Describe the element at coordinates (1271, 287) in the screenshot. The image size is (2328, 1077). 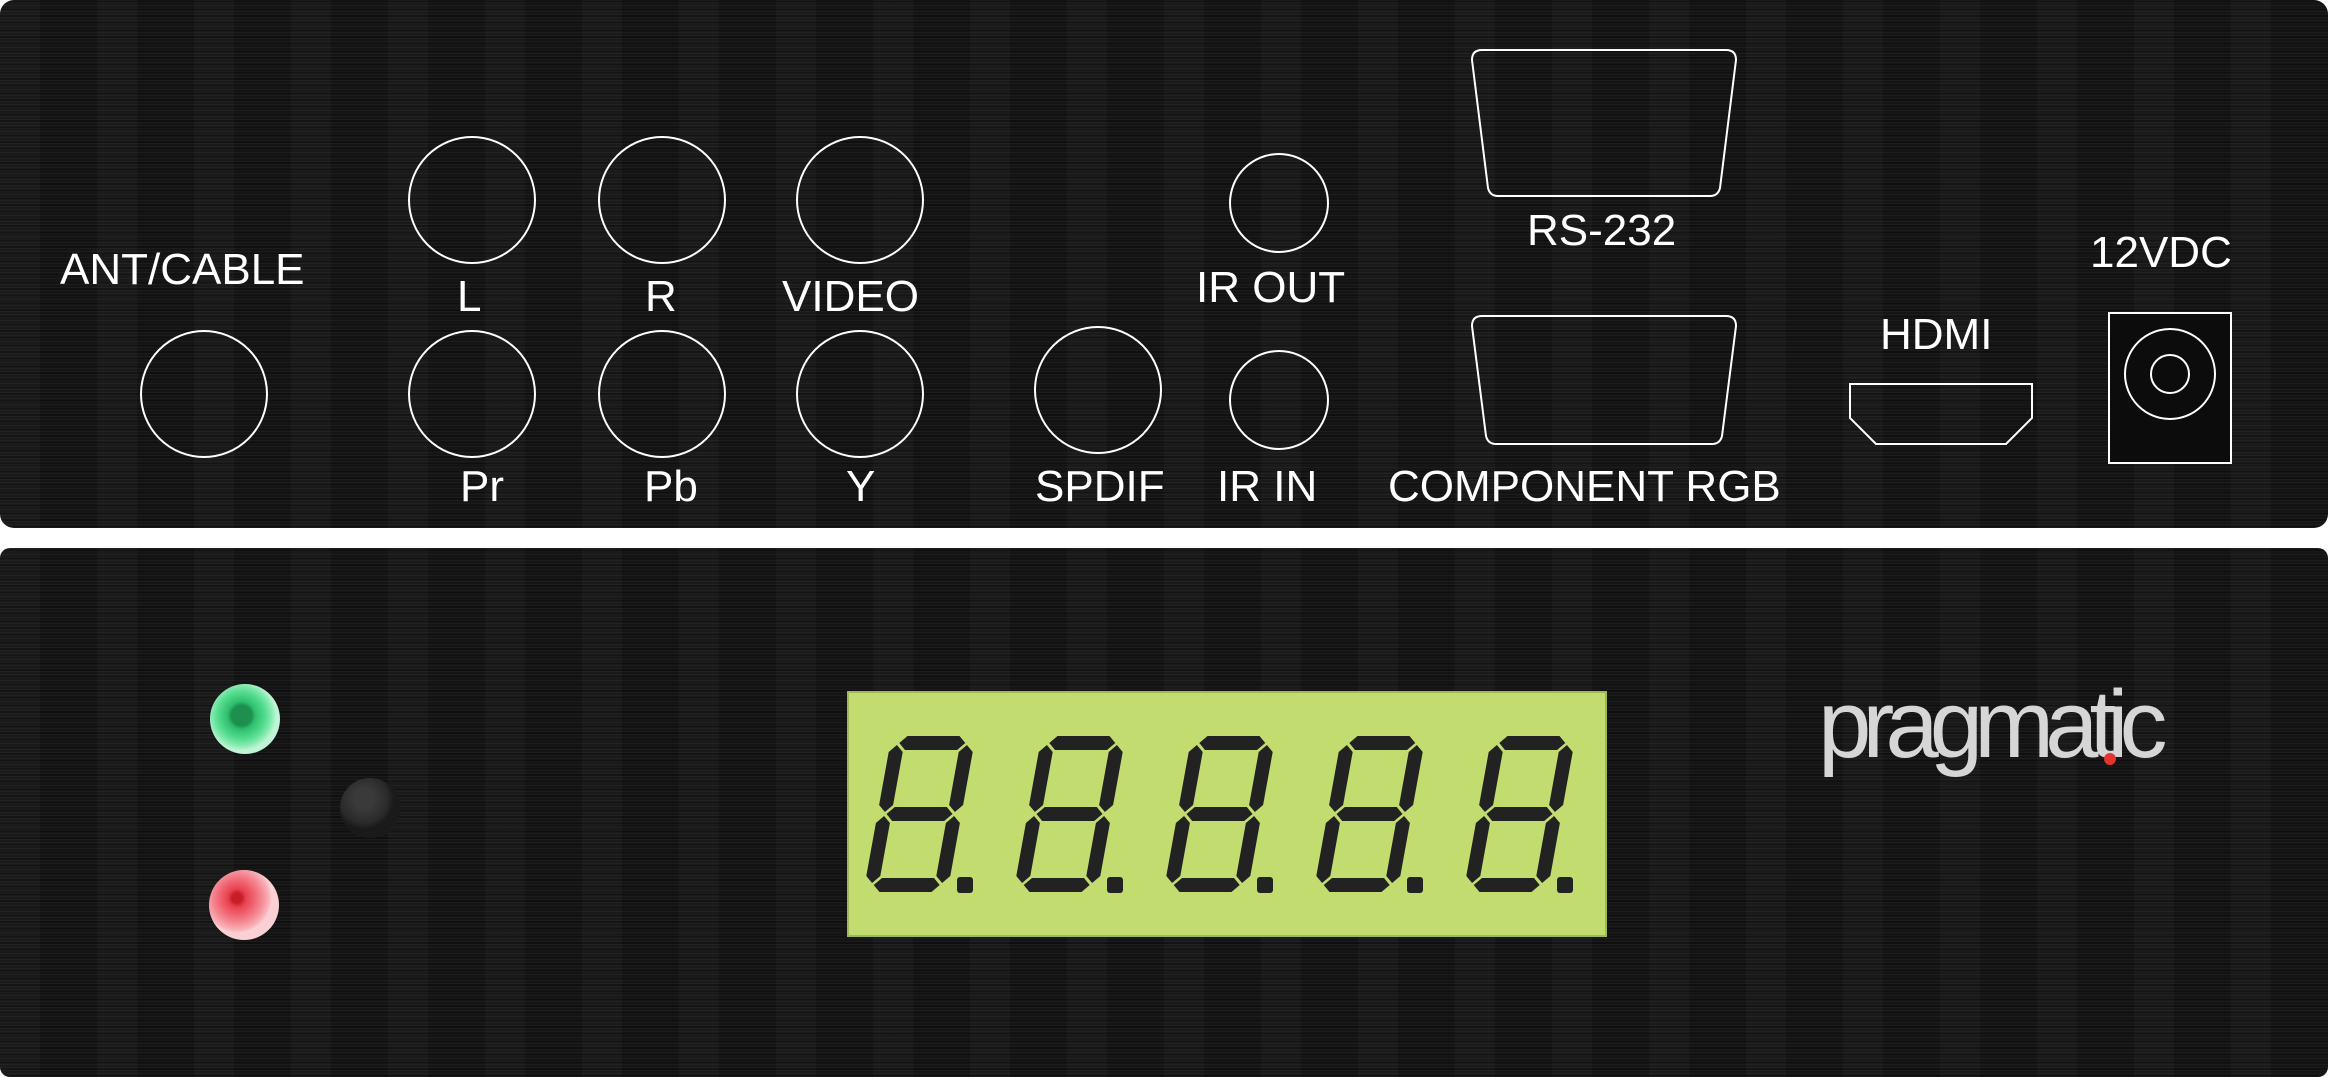
I see `label-ir-out: IR OUT` at that location.